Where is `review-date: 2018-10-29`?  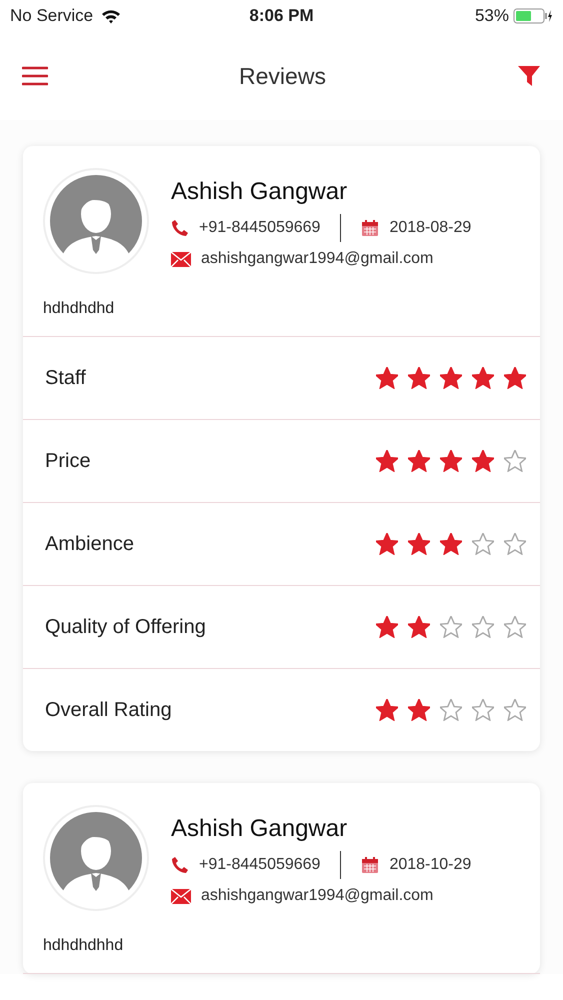
review-date: 2018-10-29 is located at coordinates (430, 865).